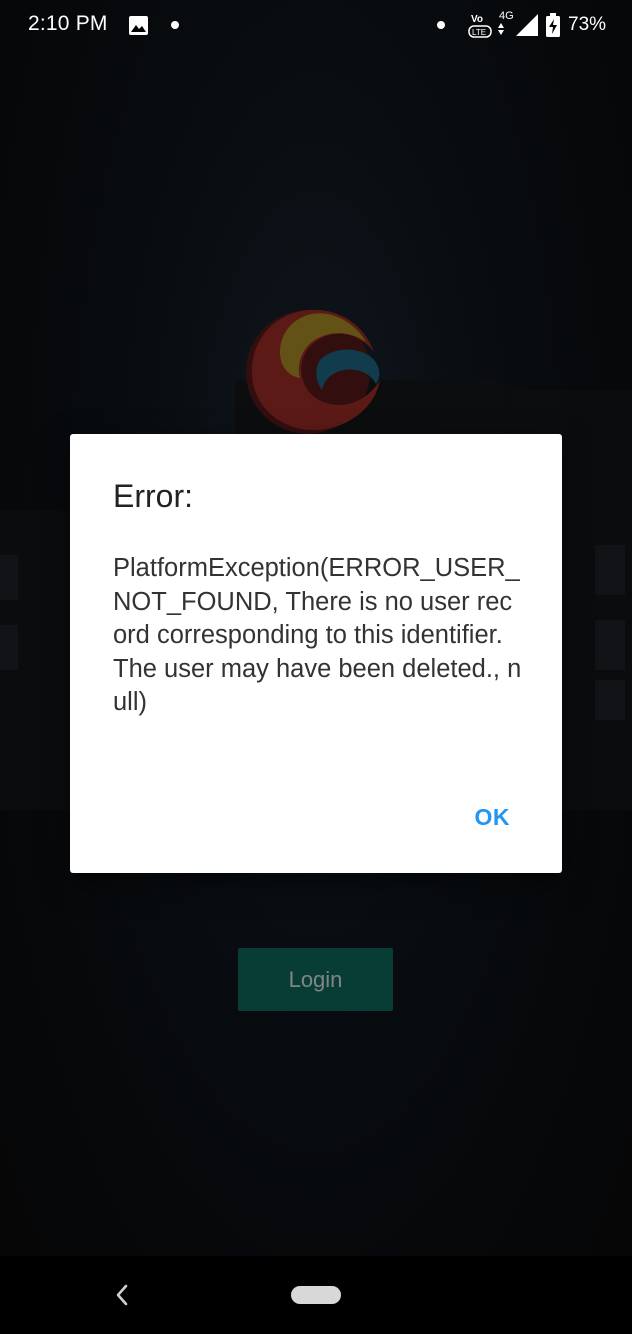 The height and width of the screenshot is (1334, 632). What do you see at coordinates (153, 496) in the screenshot?
I see `dialog-title: Error:` at bounding box center [153, 496].